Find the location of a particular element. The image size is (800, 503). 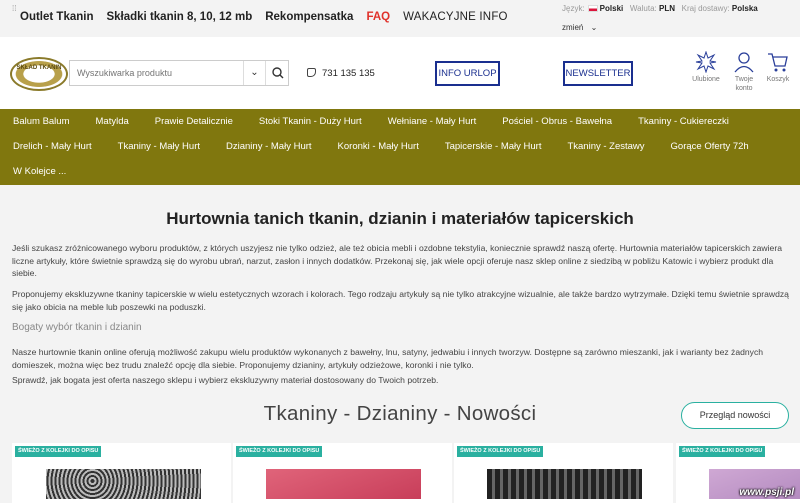

search-input is located at coordinates (156, 73).